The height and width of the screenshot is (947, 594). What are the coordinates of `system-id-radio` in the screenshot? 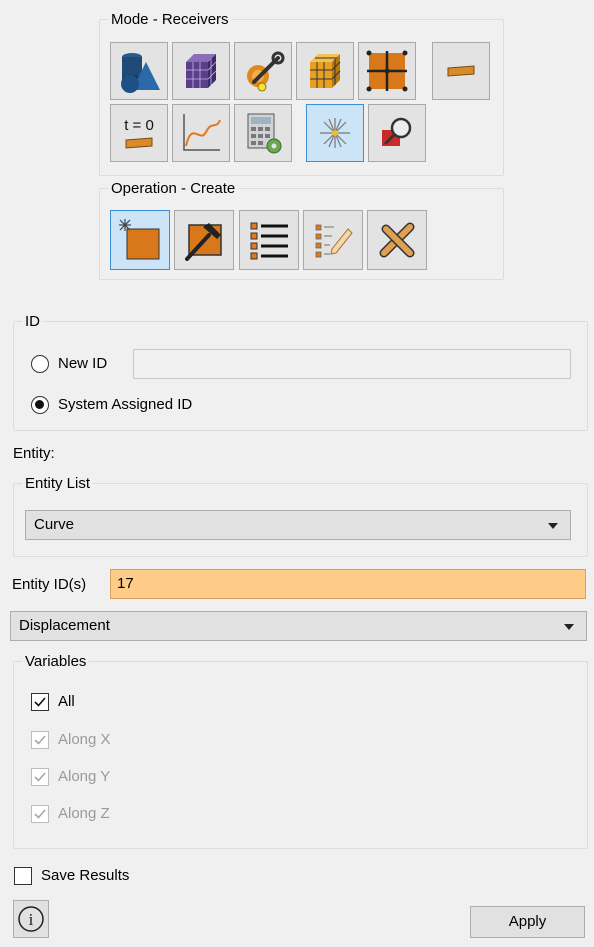 It's located at (40, 405).